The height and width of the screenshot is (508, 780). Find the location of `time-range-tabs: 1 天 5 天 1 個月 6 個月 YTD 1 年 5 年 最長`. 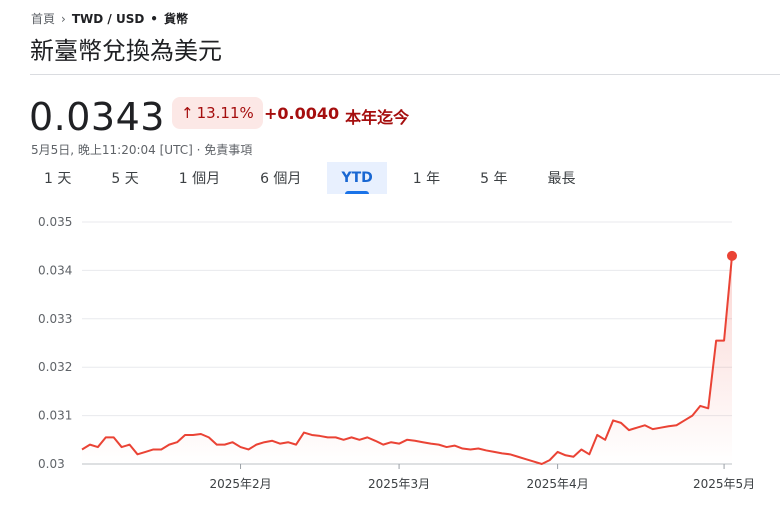

time-range-tabs: 1 天 5 天 1 個月 6 個月 YTD 1 年 5 年 最長 is located at coordinates (315, 178).